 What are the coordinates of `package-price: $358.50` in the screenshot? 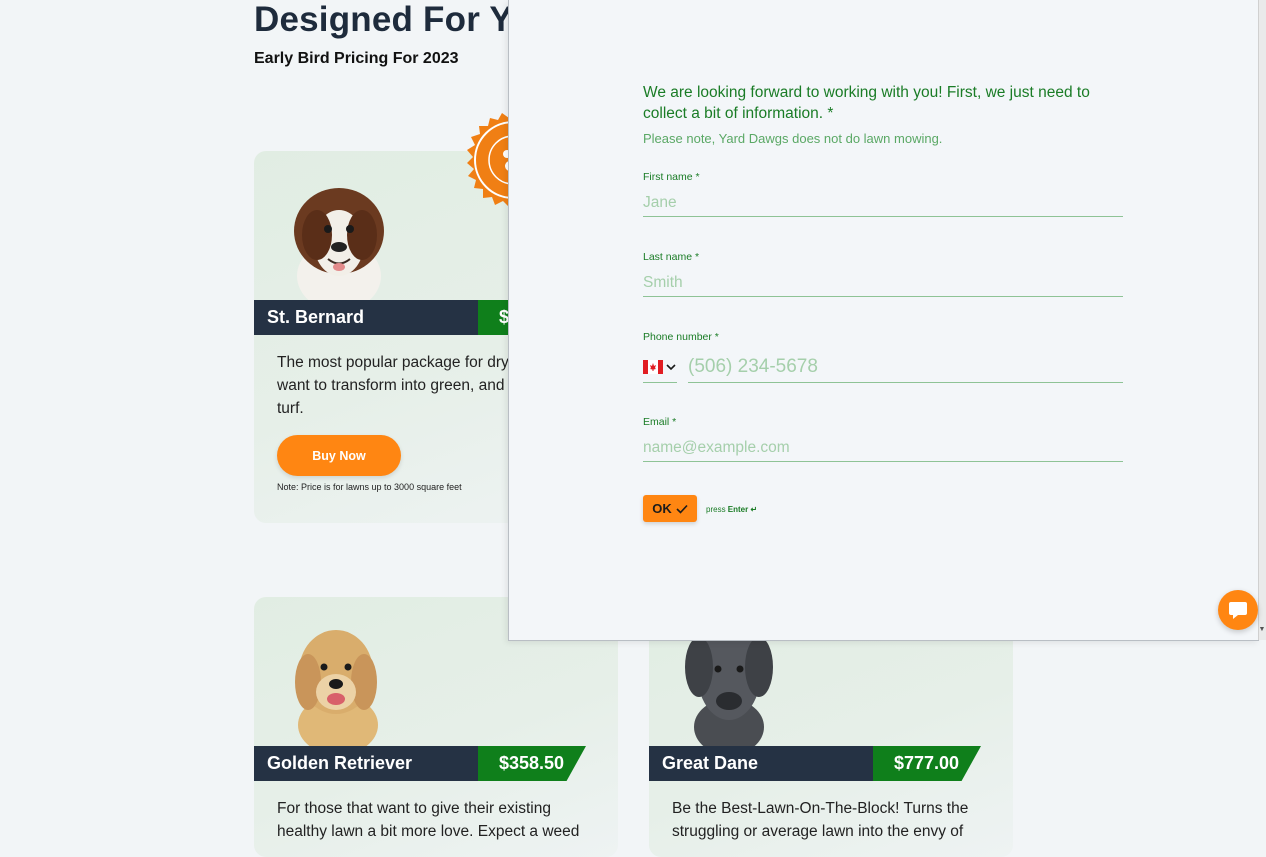 It's located at (532, 763).